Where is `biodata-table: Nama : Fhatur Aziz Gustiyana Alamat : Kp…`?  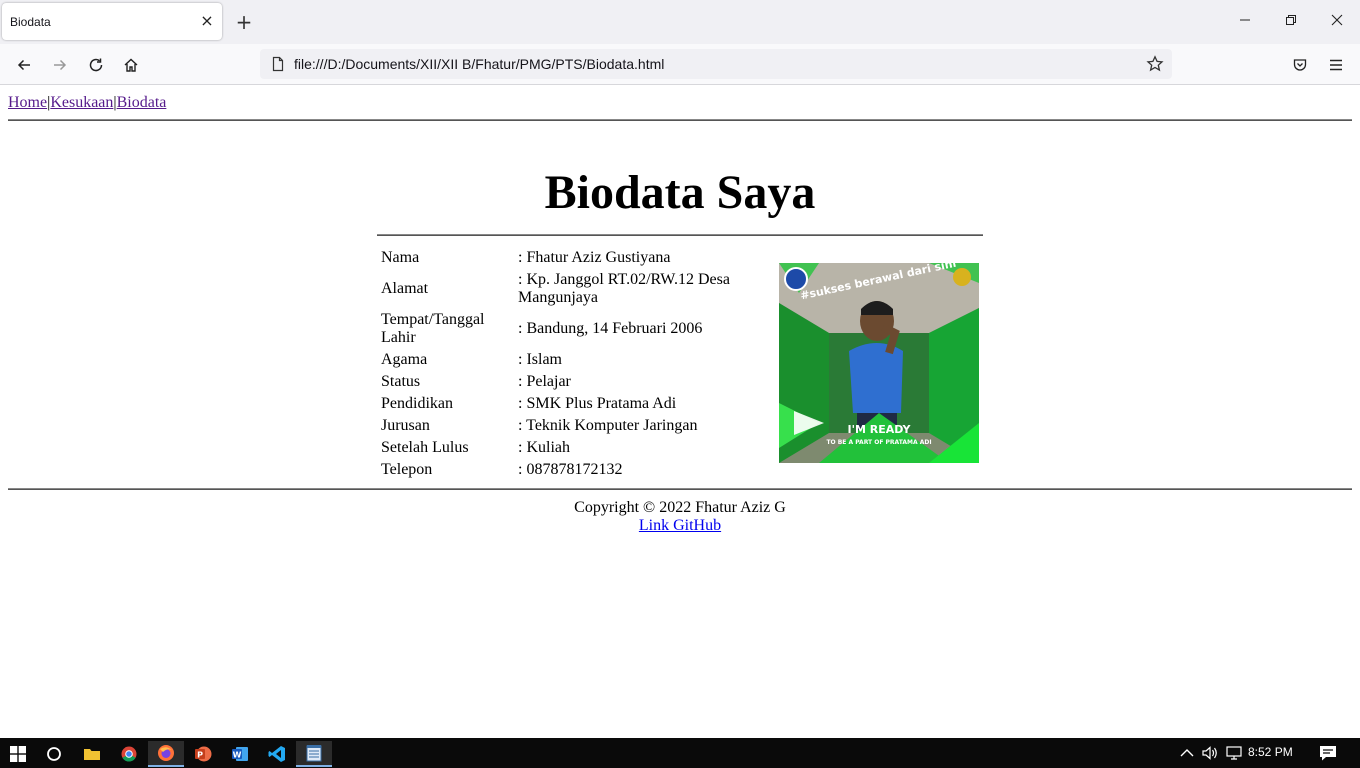
biodata-table: Nama : Fhatur Aziz Gustiyana Alamat : Kp… is located at coordinates (576, 364).